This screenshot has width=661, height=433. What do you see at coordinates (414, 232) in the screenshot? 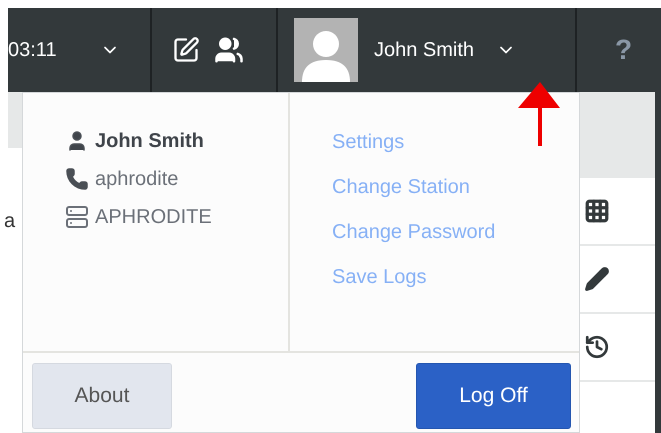
I see `menu-link: Change Password` at bounding box center [414, 232].